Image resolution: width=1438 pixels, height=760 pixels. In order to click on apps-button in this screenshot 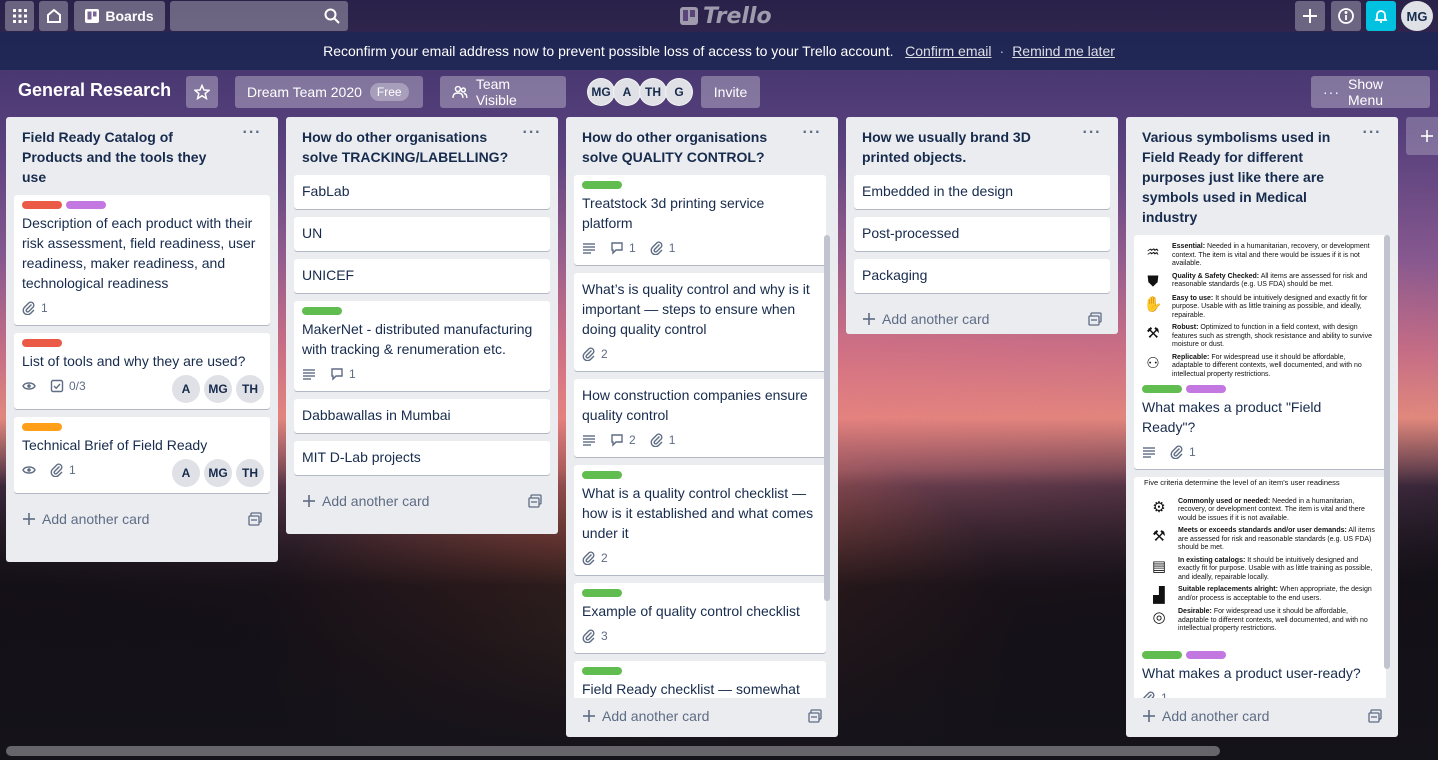, I will do `click(19, 16)`.